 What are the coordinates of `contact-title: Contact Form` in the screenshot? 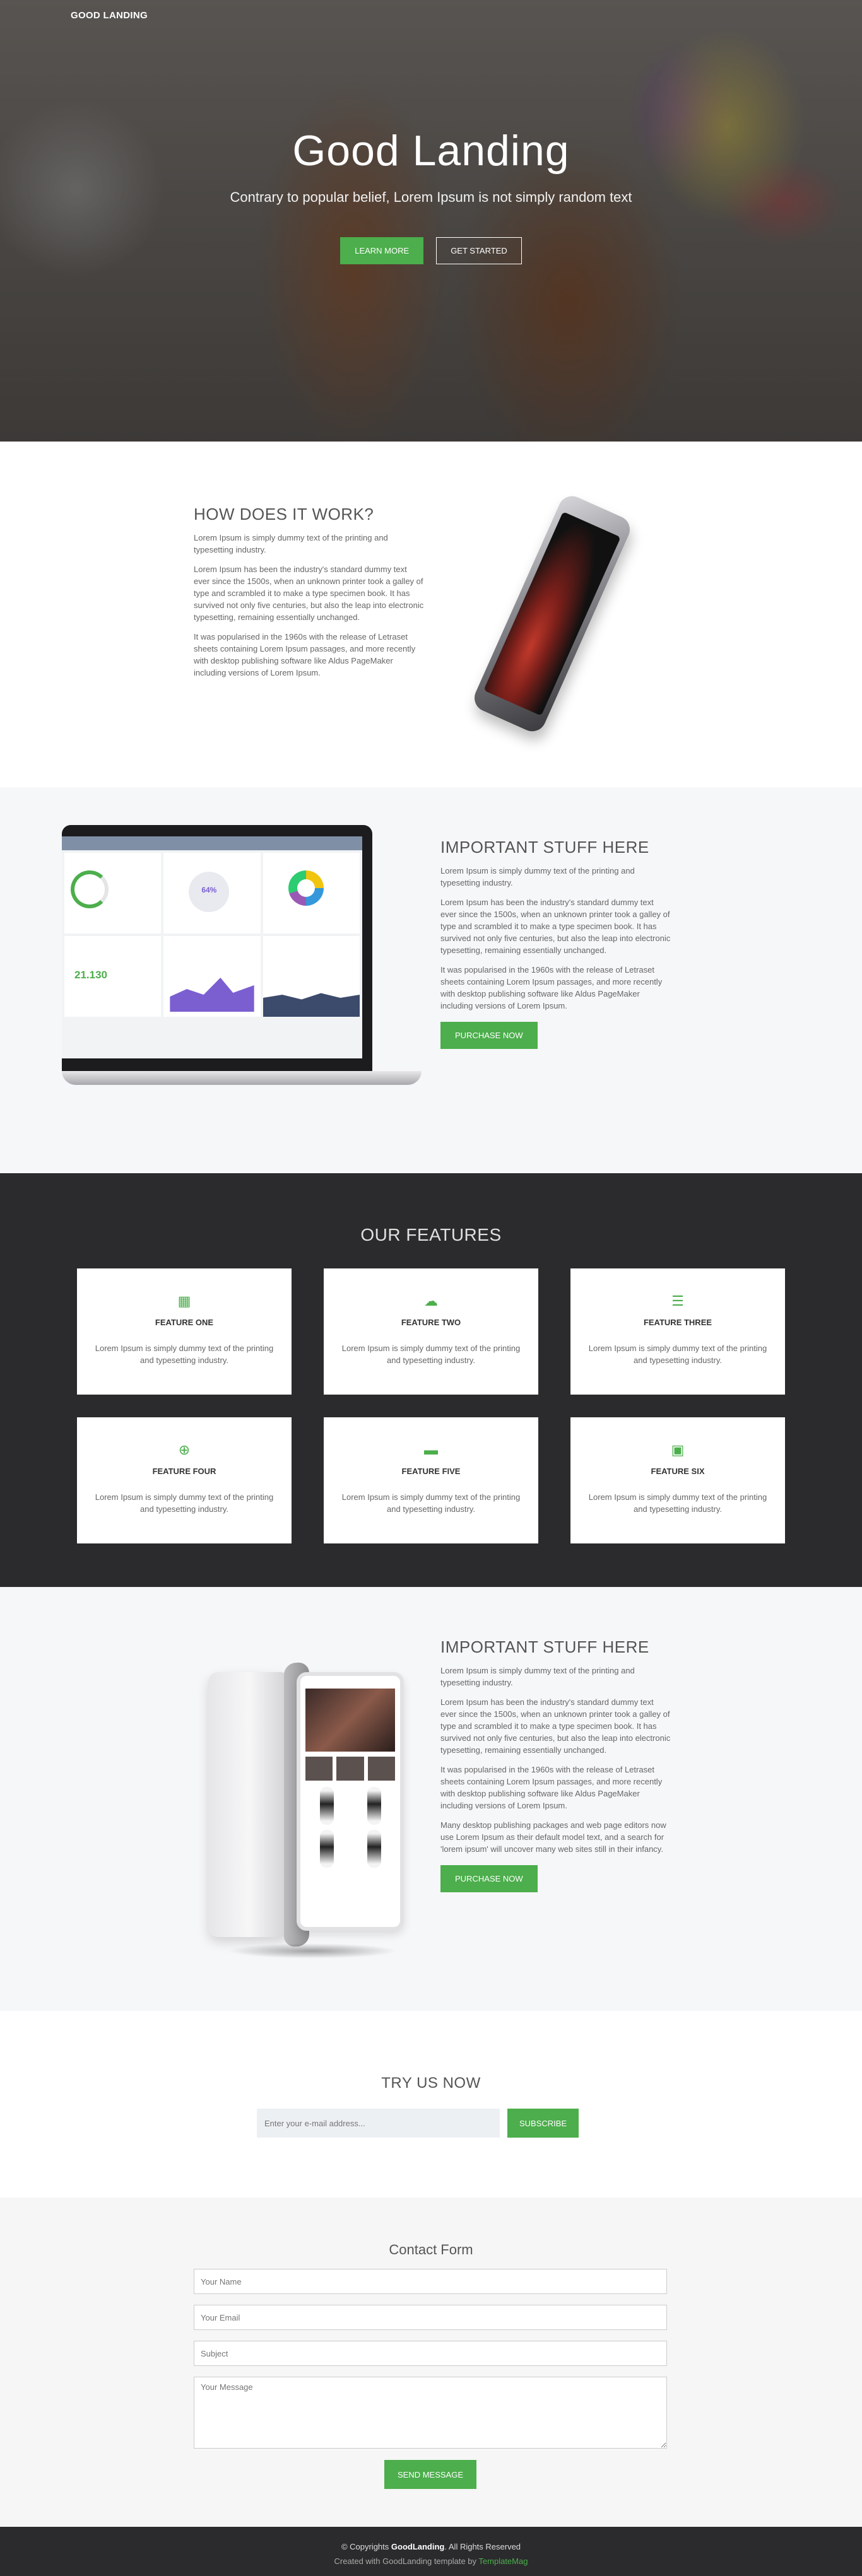 It's located at (431, 2249).